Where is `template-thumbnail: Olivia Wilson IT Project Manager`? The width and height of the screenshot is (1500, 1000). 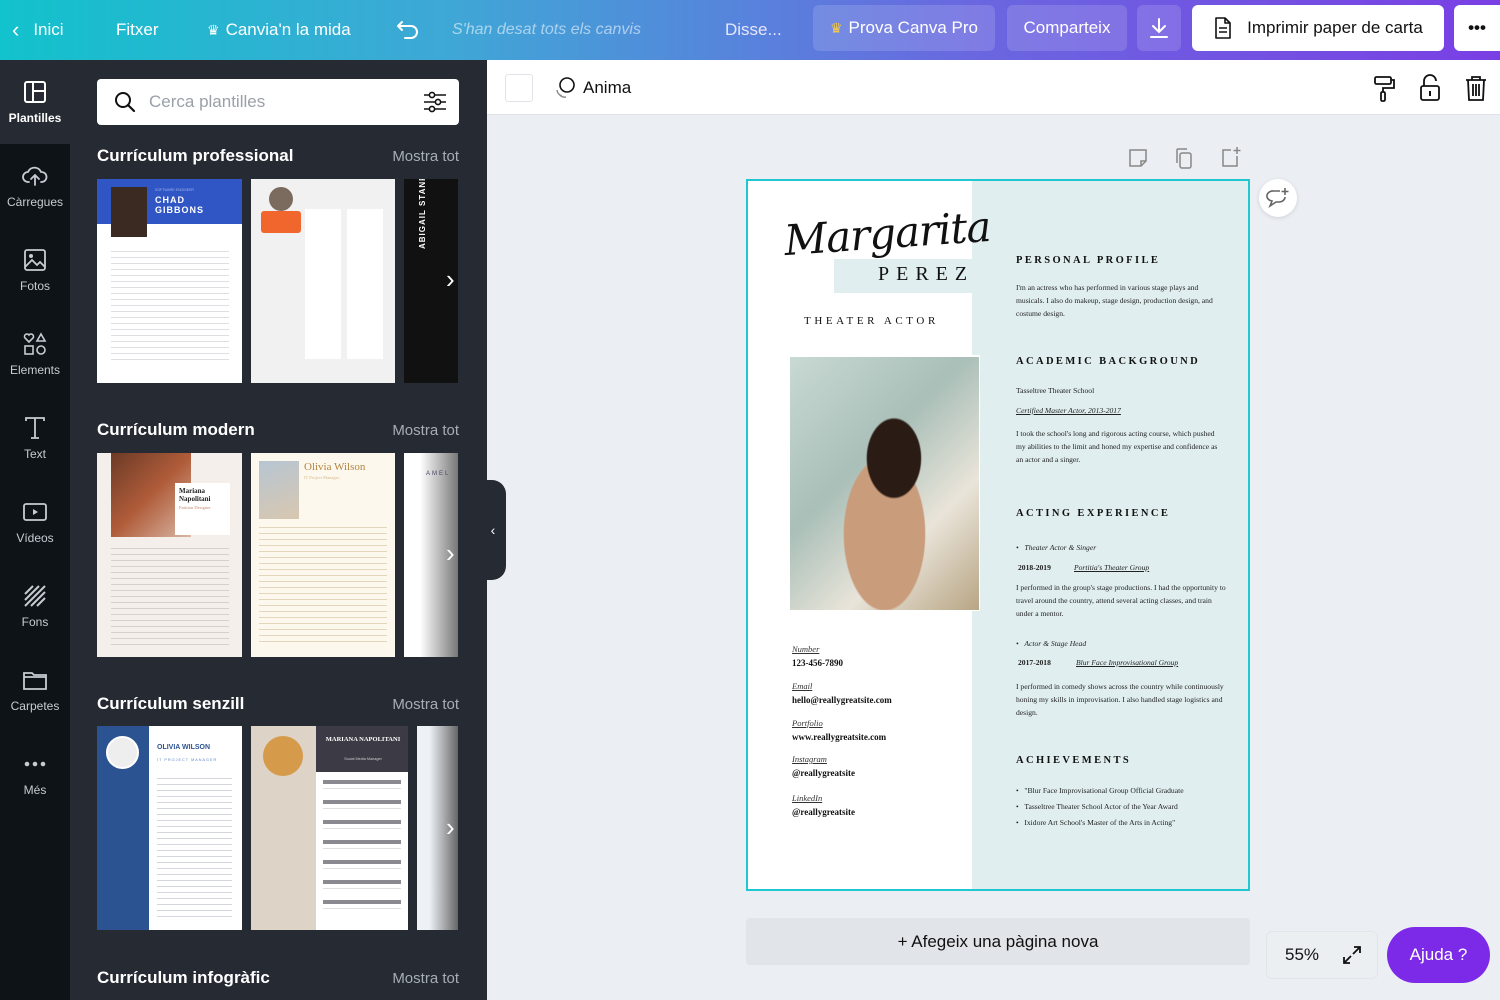
template-thumbnail: Olivia Wilson IT Project Manager is located at coordinates (323, 555).